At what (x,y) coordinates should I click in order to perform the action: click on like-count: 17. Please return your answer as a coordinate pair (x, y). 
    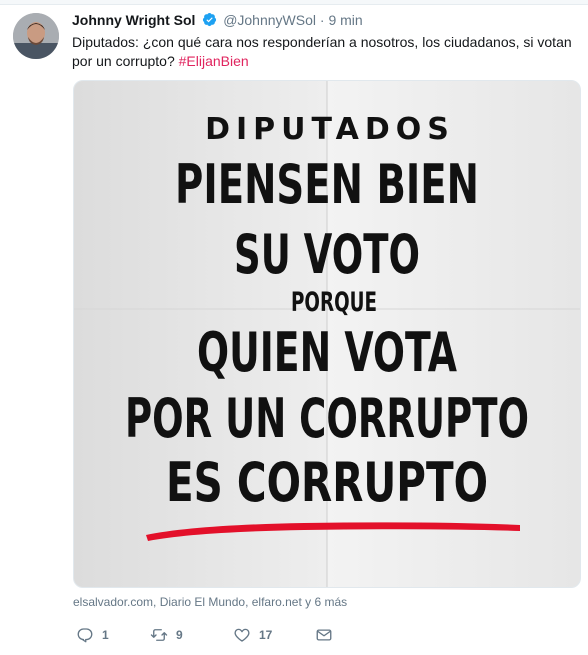
    Looking at the image, I should click on (266, 635).